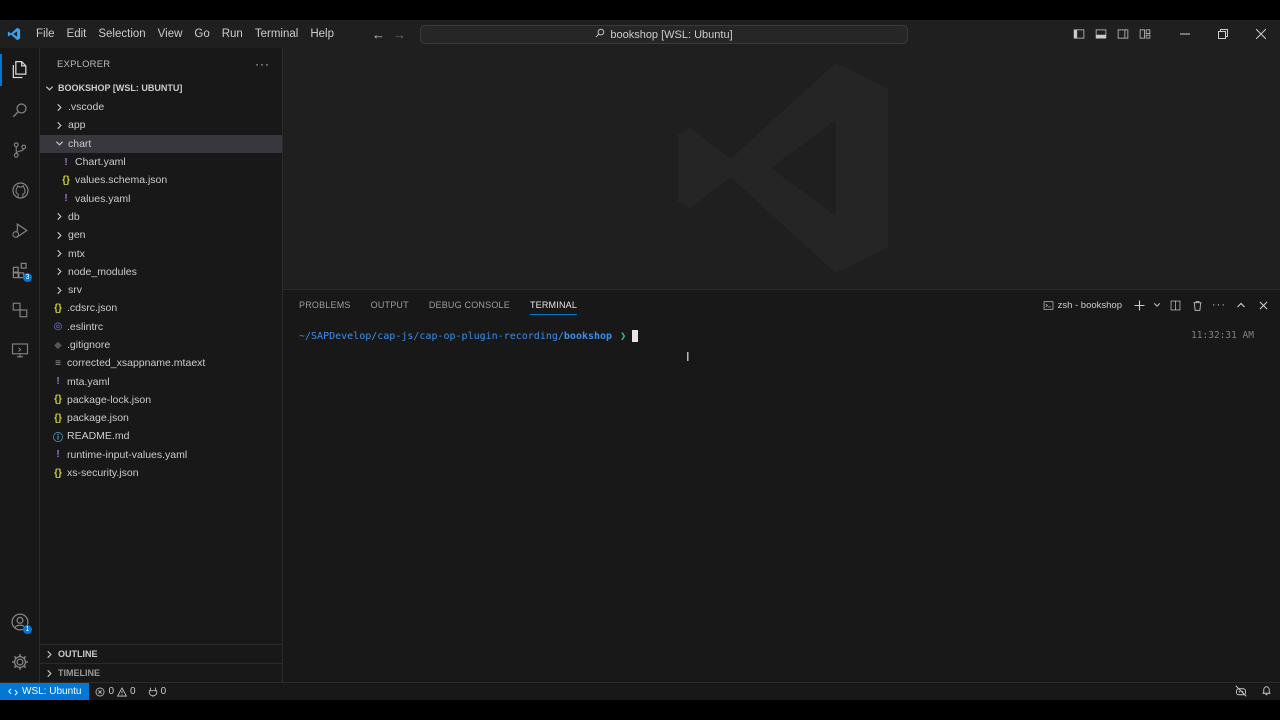 The width and height of the screenshot is (1280, 720). What do you see at coordinates (325, 305) in the screenshot?
I see `tab-problems: PROBLEMS` at bounding box center [325, 305].